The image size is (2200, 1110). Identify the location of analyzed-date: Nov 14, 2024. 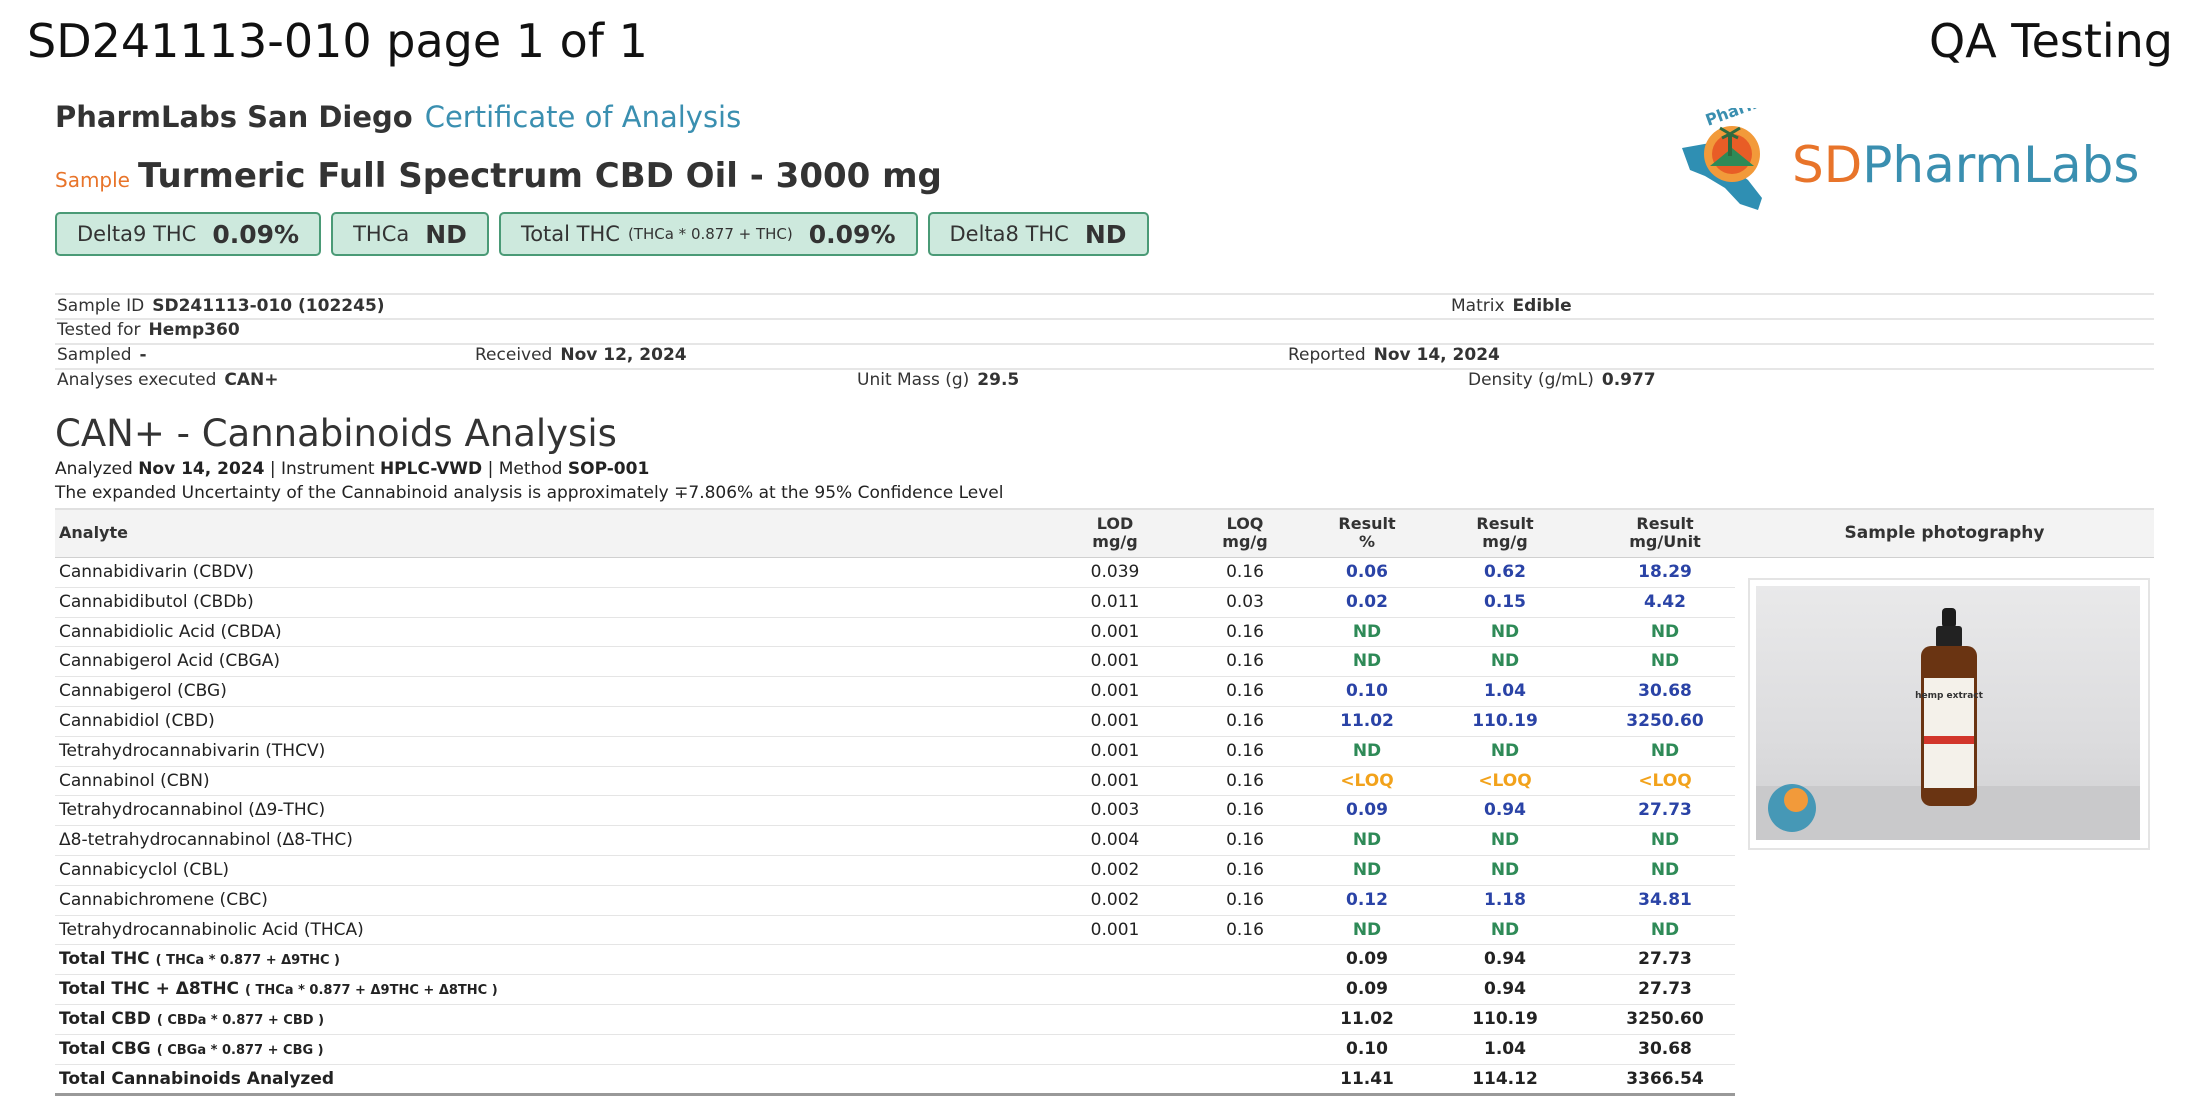
(201, 469).